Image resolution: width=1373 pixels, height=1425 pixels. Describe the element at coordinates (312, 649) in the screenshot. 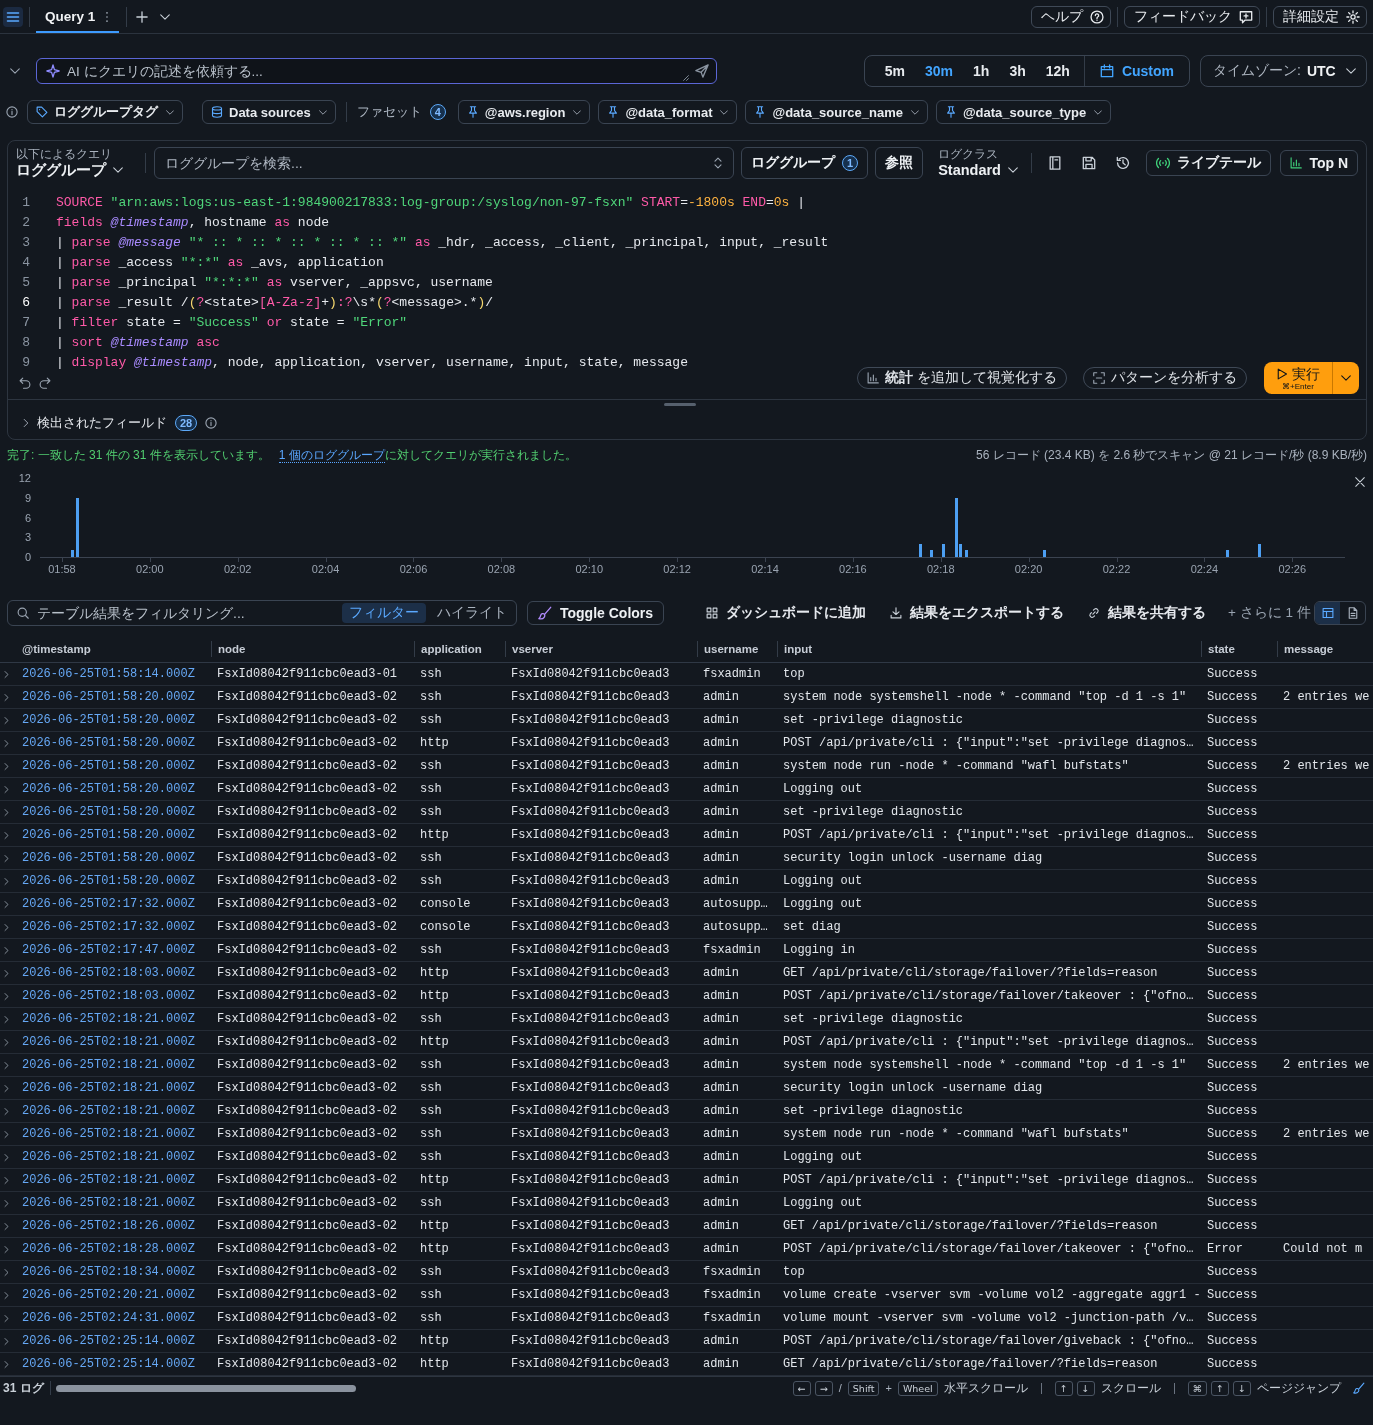

I see `column-header: node` at that location.